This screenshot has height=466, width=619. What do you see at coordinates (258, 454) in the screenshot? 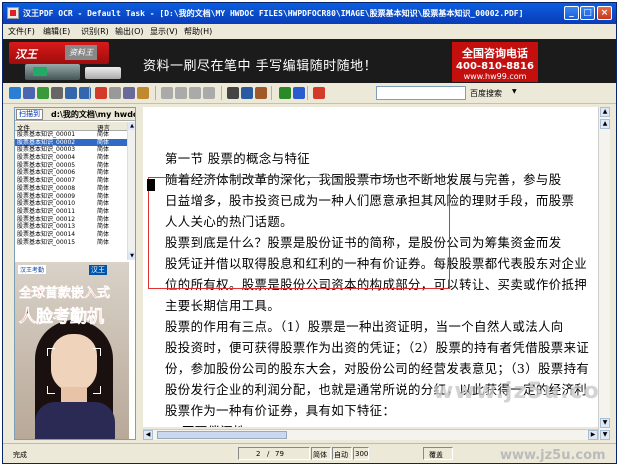
I see `current-page: 2` at bounding box center [258, 454].